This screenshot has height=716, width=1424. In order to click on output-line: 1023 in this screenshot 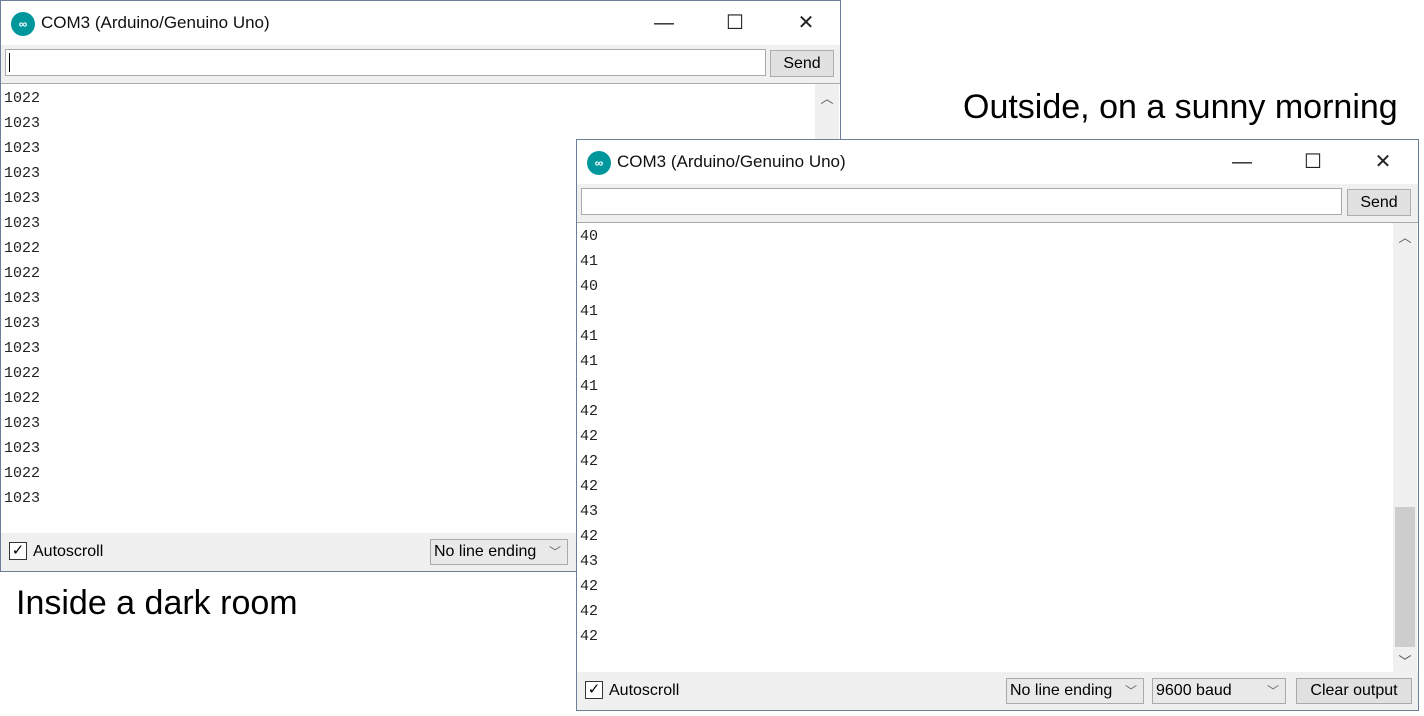, I will do `click(22, 123)`.